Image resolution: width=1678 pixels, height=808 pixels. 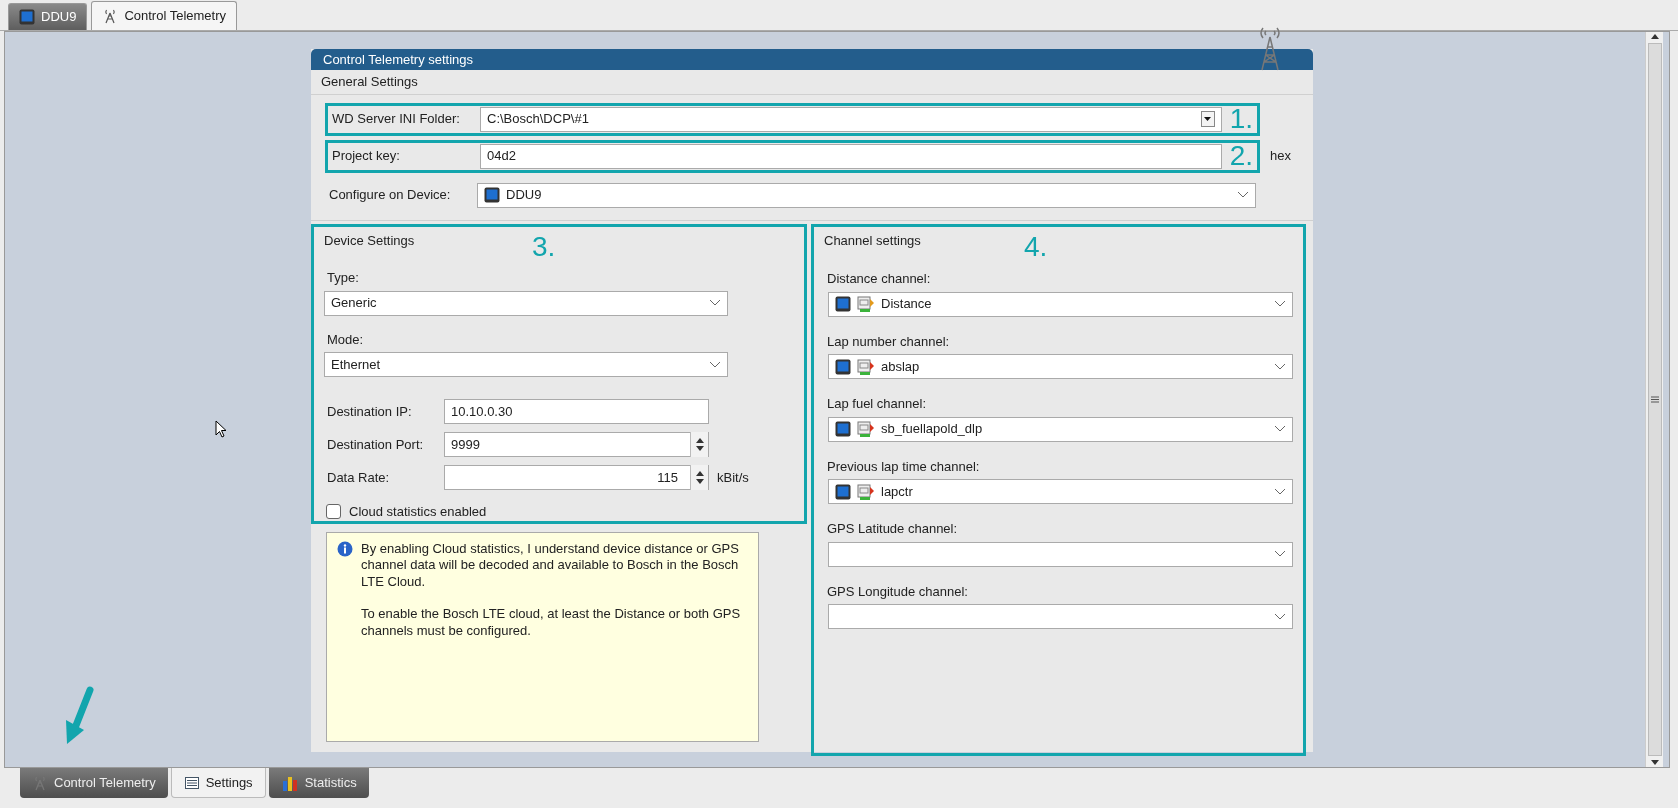 I want to click on tab: DDU9, so click(x=48, y=16).